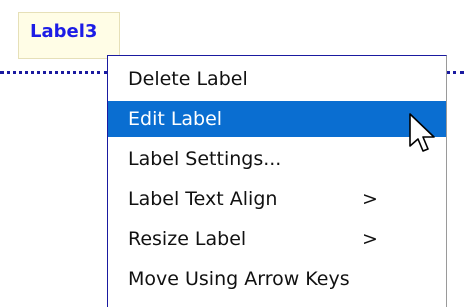 The image size is (464, 307). Describe the element at coordinates (203, 199) in the screenshot. I see `menu-item-label: Label Text Align` at that location.